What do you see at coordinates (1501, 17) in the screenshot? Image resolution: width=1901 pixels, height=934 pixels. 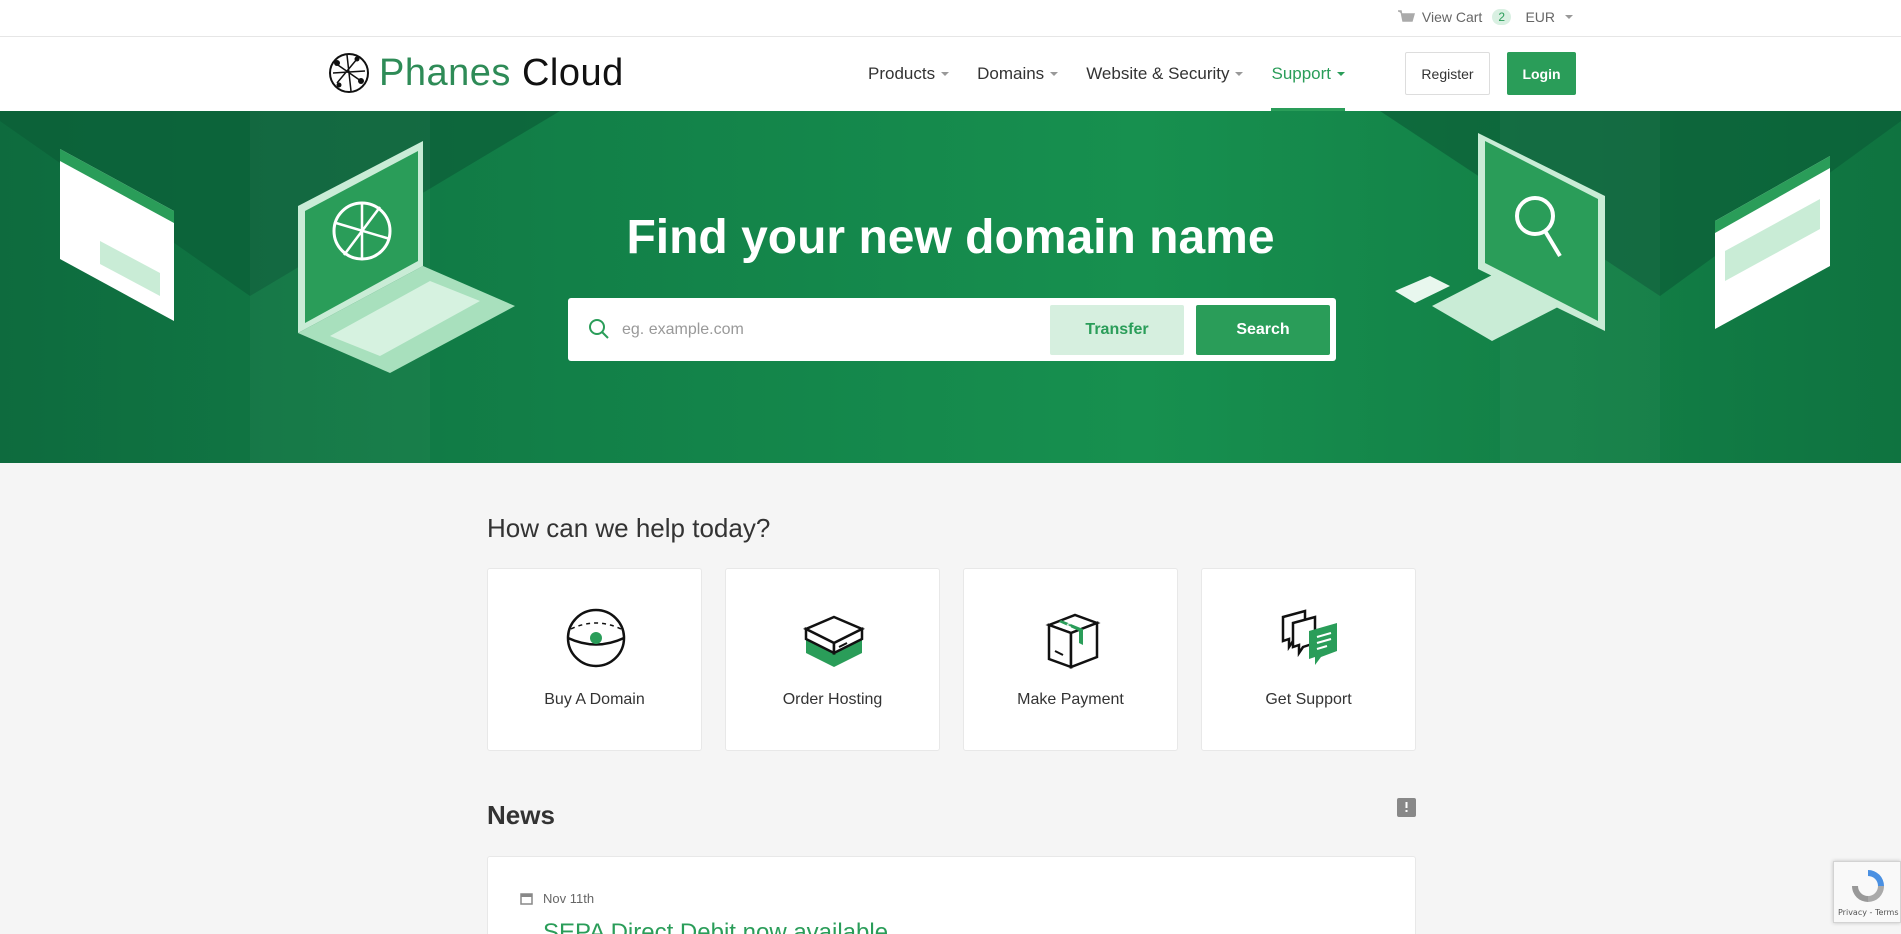 I see `cart-count-badge: 2` at bounding box center [1501, 17].